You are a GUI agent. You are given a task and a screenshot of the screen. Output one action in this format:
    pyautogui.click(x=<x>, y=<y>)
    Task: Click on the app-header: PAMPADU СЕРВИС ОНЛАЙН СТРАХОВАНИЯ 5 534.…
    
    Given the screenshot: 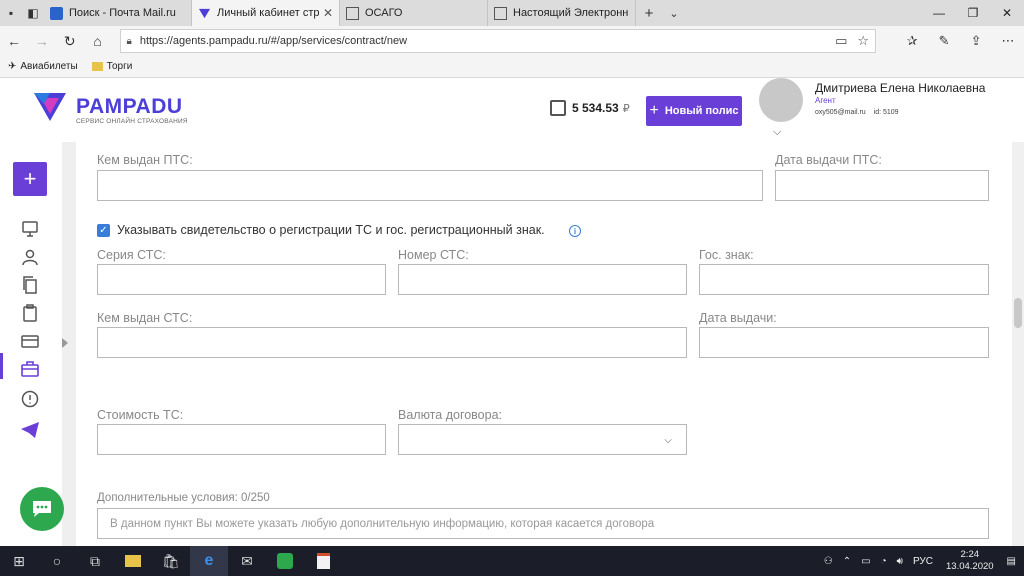 What is the action you would take?
    pyautogui.click(x=512, y=110)
    